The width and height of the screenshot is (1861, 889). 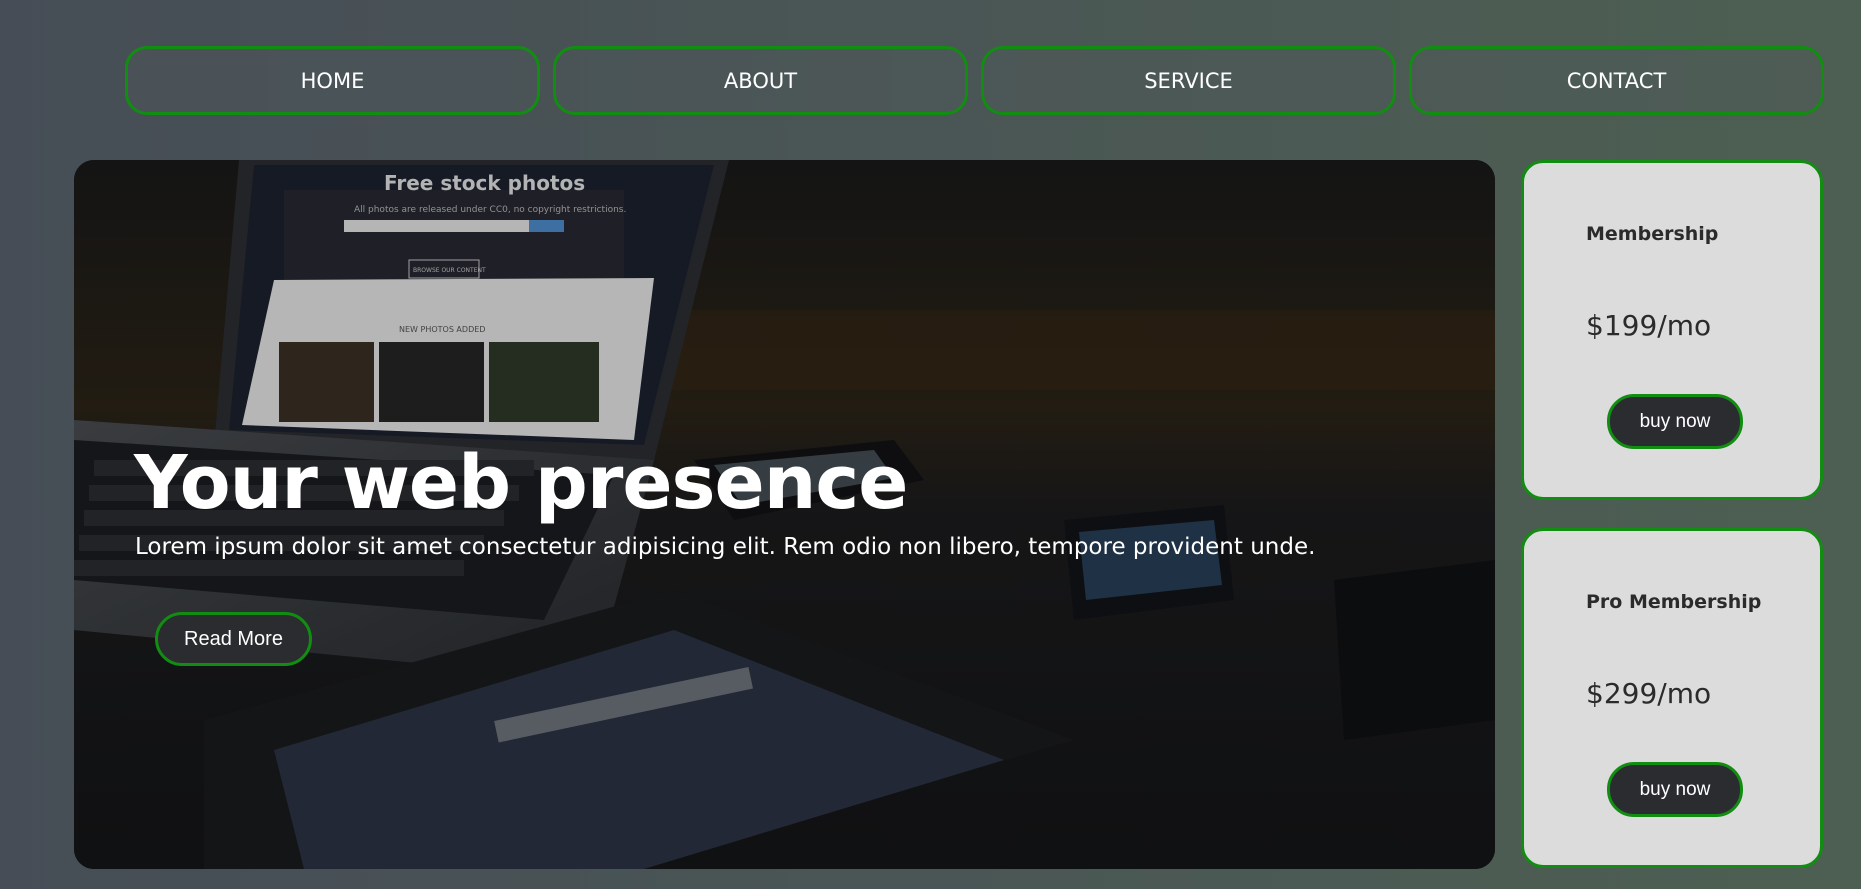 I want to click on nav-home-button: HOME, so click(x=332, y=80).